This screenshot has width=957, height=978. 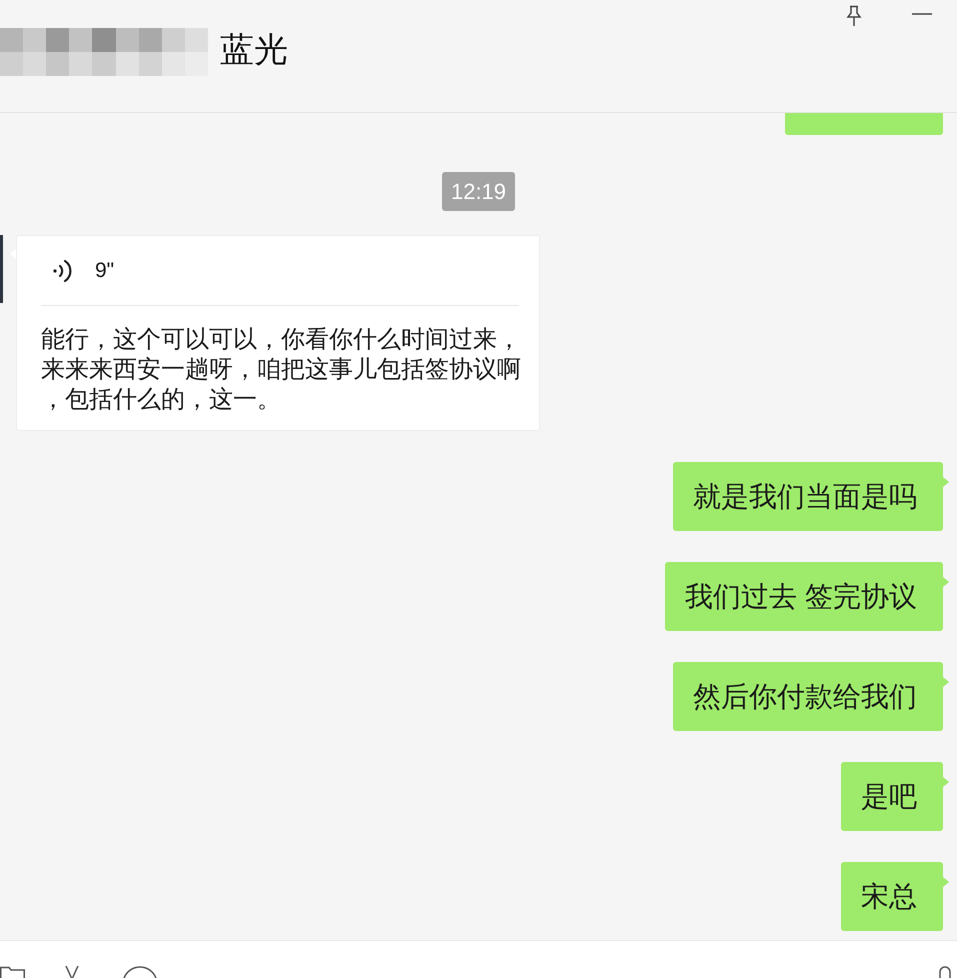 What do you see at coordinates (922, 14) in the screenshot?
I see `minimize-icon` at bounding box center [922, 14].